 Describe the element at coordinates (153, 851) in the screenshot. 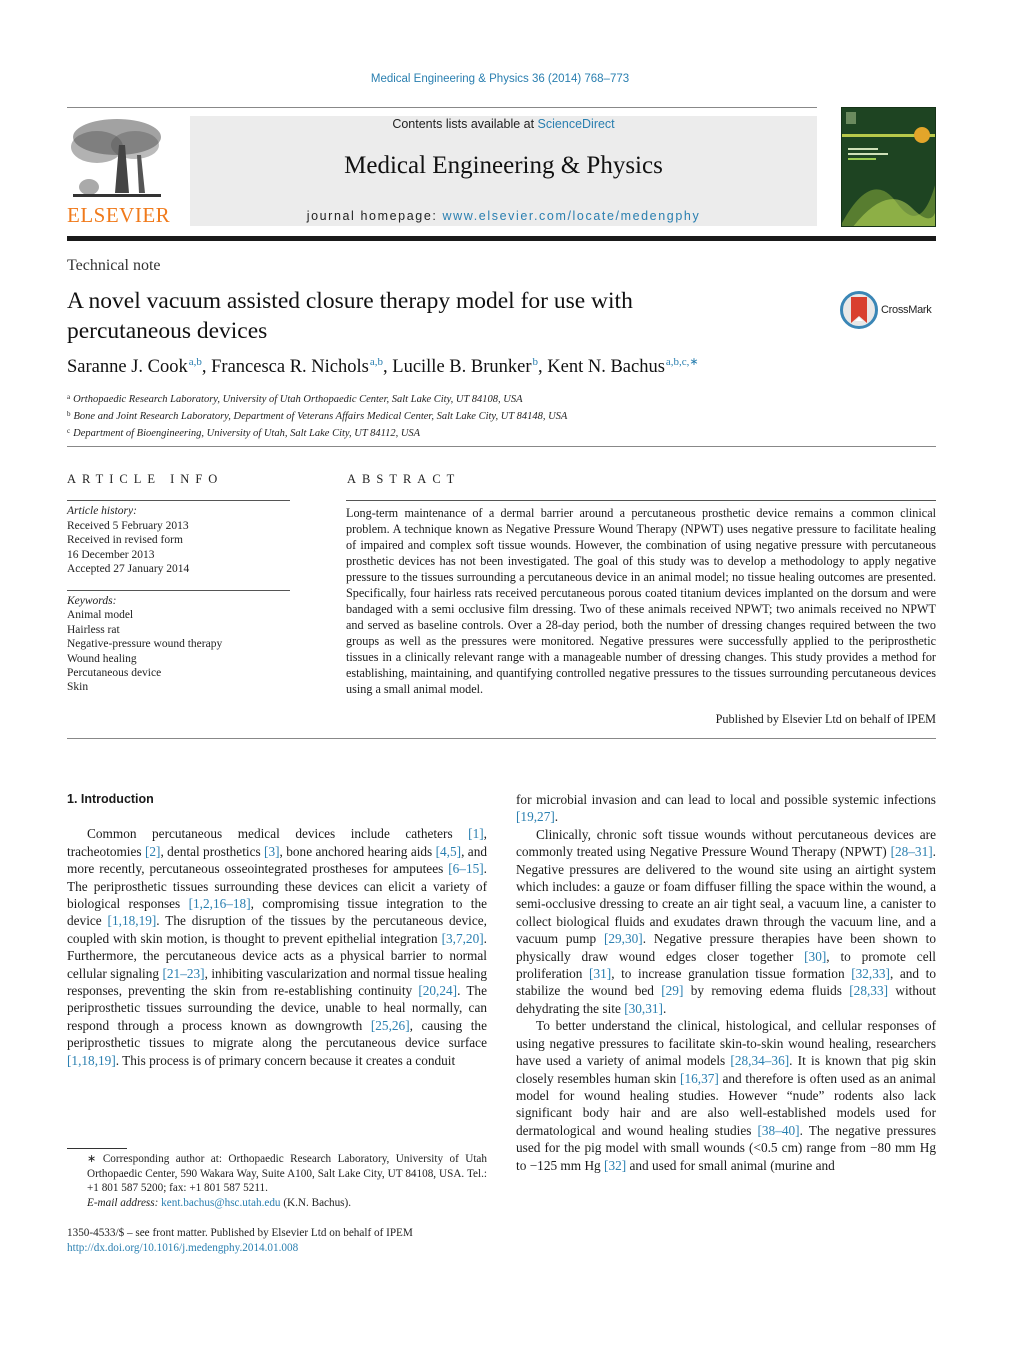

I see `citation-link: [2]` at that location.